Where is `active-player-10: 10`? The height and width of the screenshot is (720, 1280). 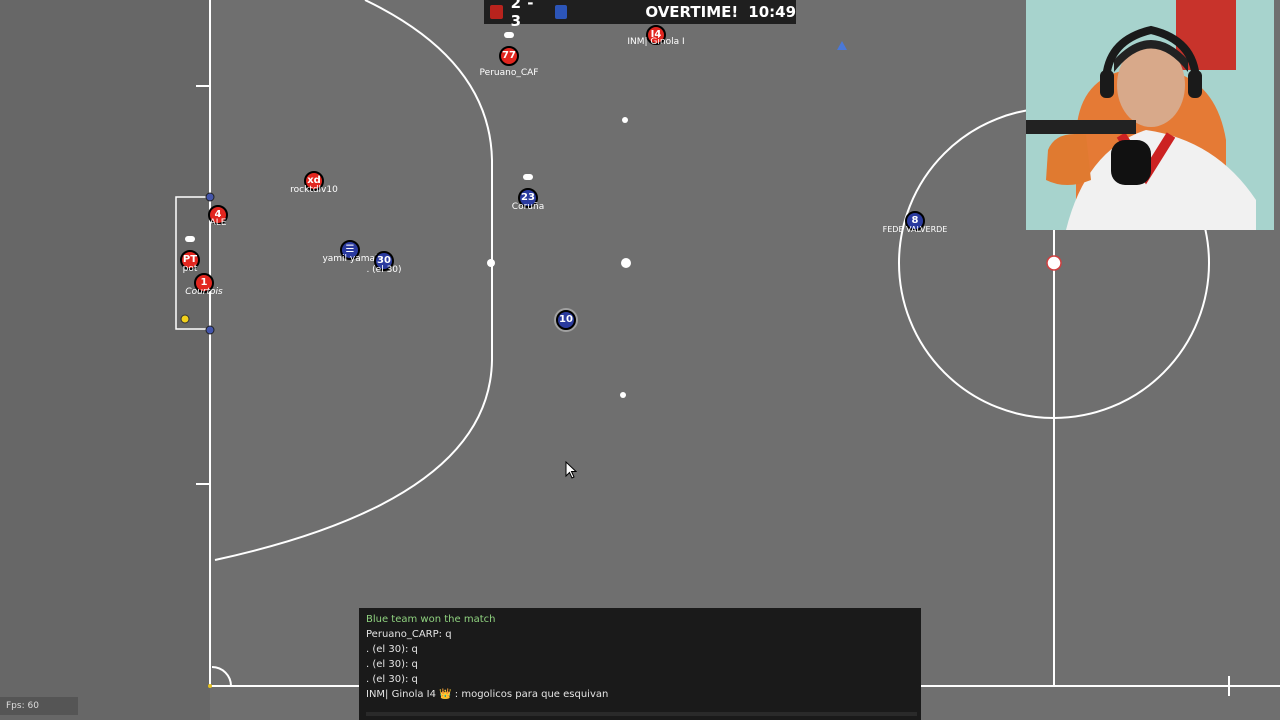
active-player-10: 10 is located at coordinates (566, 320).